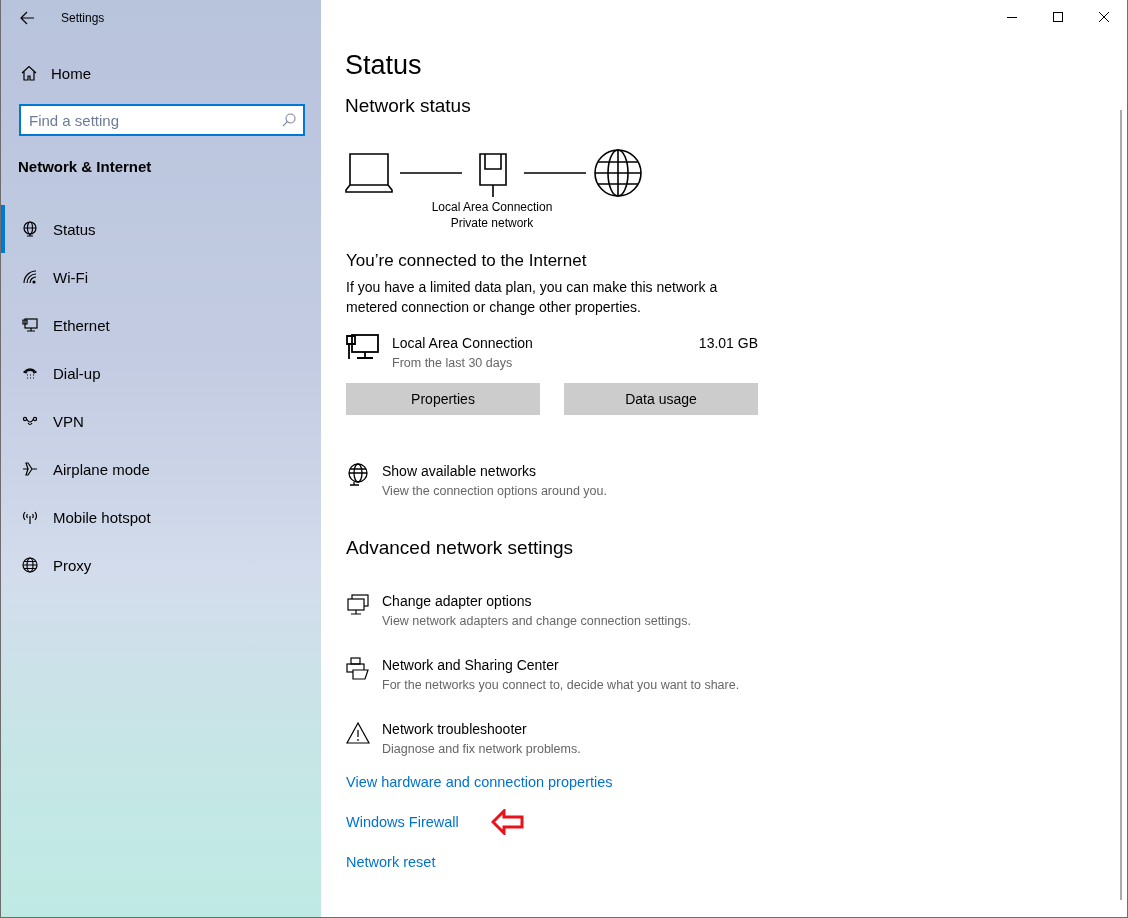 This screenshot has height=918, width=1128. Describe the element at coordinates (467, 261) in the screenshot. I see `connection-heading: You’re connected to the Internet` at that location.